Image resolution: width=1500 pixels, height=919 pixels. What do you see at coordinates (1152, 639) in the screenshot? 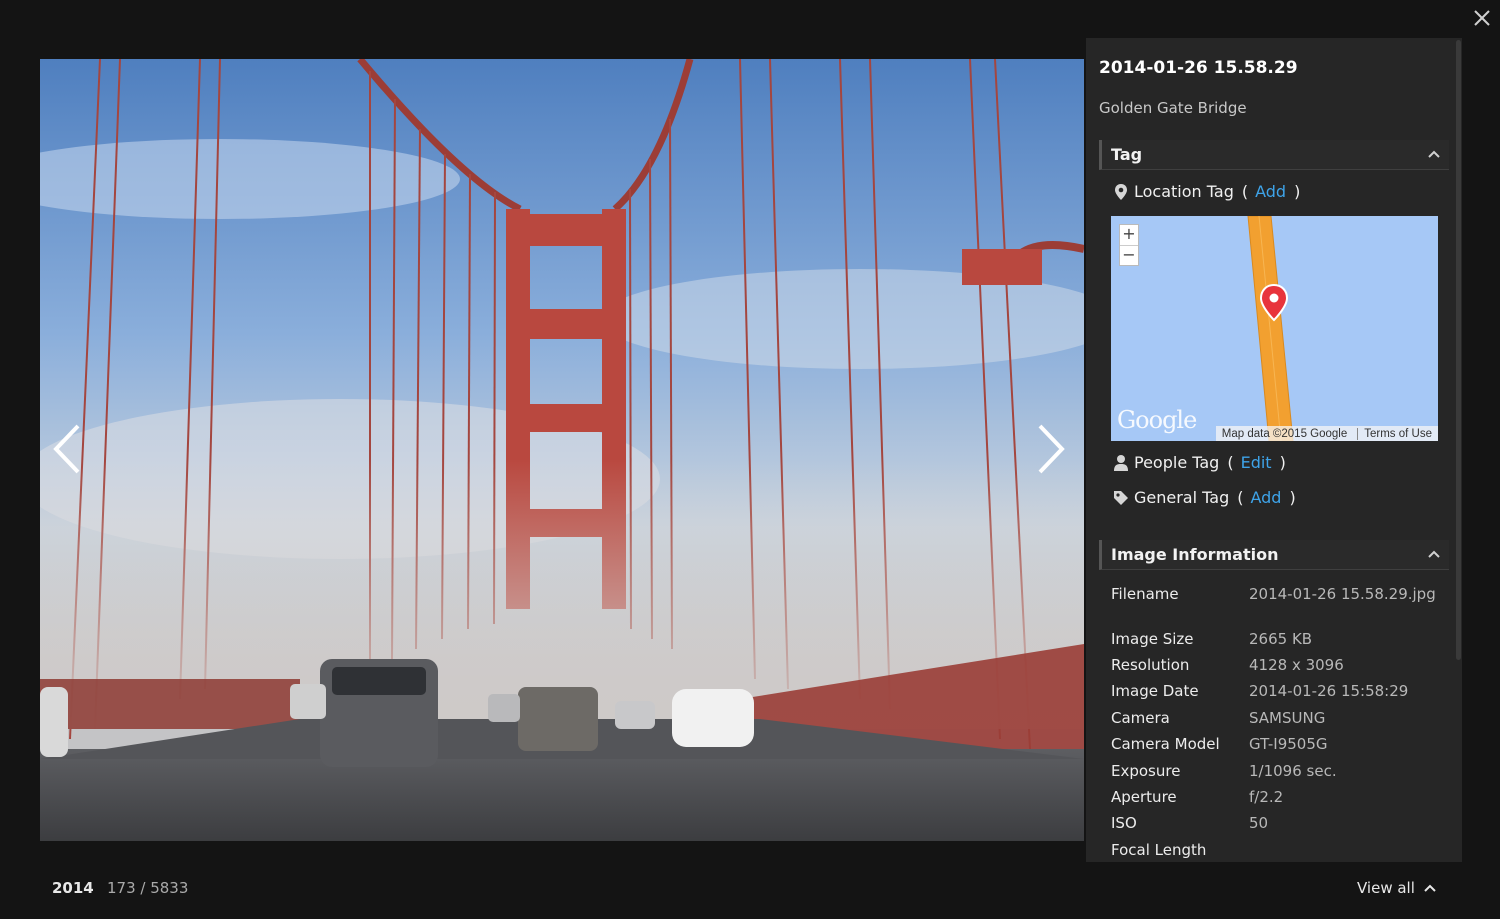
I see `info-key: Image Size` at bounding box center [1152, 639].